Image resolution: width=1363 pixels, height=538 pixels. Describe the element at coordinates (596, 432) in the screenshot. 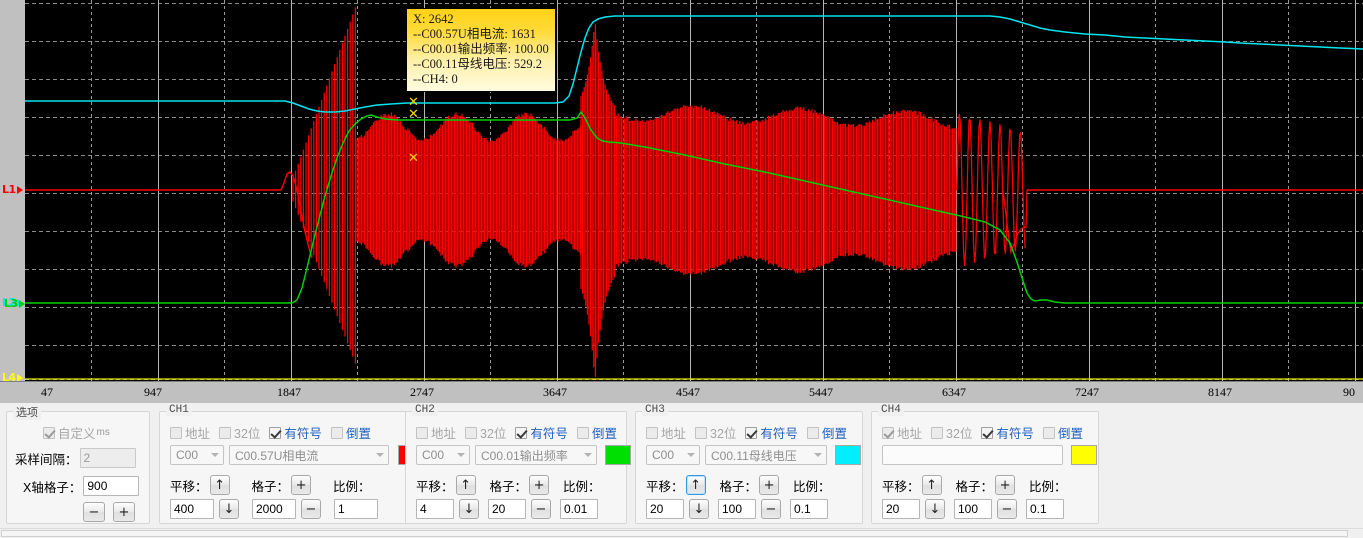

I see `ch2-invert-checkbox-wrap: 倒置` at that location.